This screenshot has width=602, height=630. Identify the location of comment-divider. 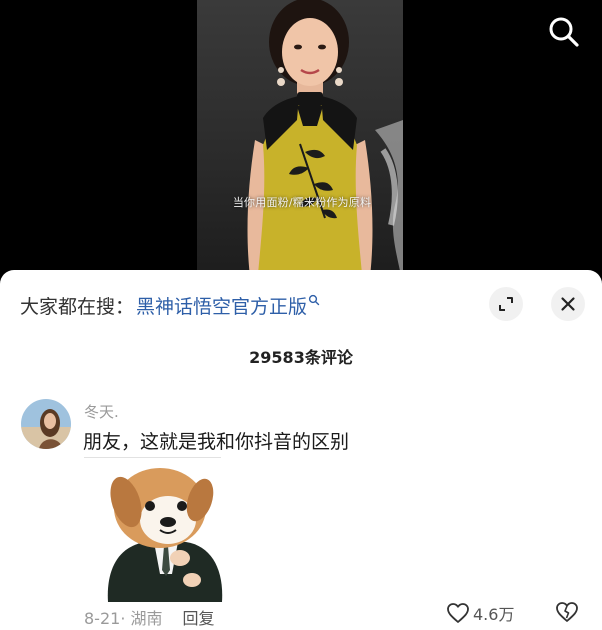
(152, 457).